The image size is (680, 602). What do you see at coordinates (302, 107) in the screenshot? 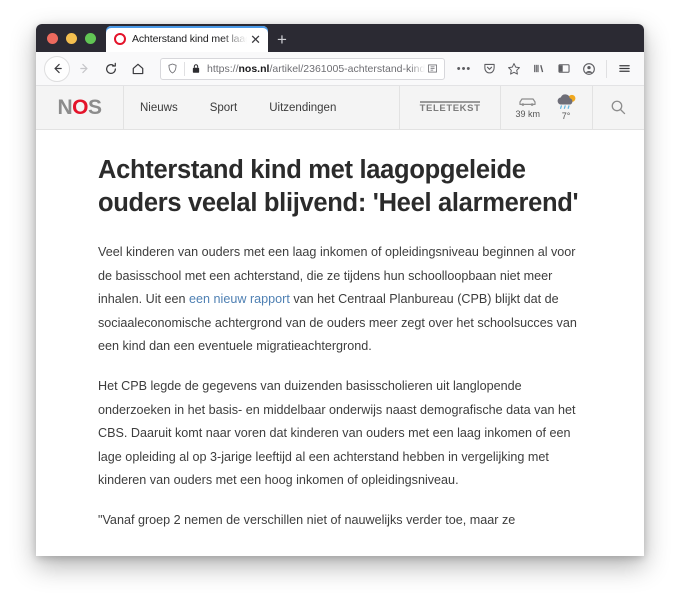
I see `site-nav-uitzendingen: Uitzendingen` at bounding box center [302, 107].